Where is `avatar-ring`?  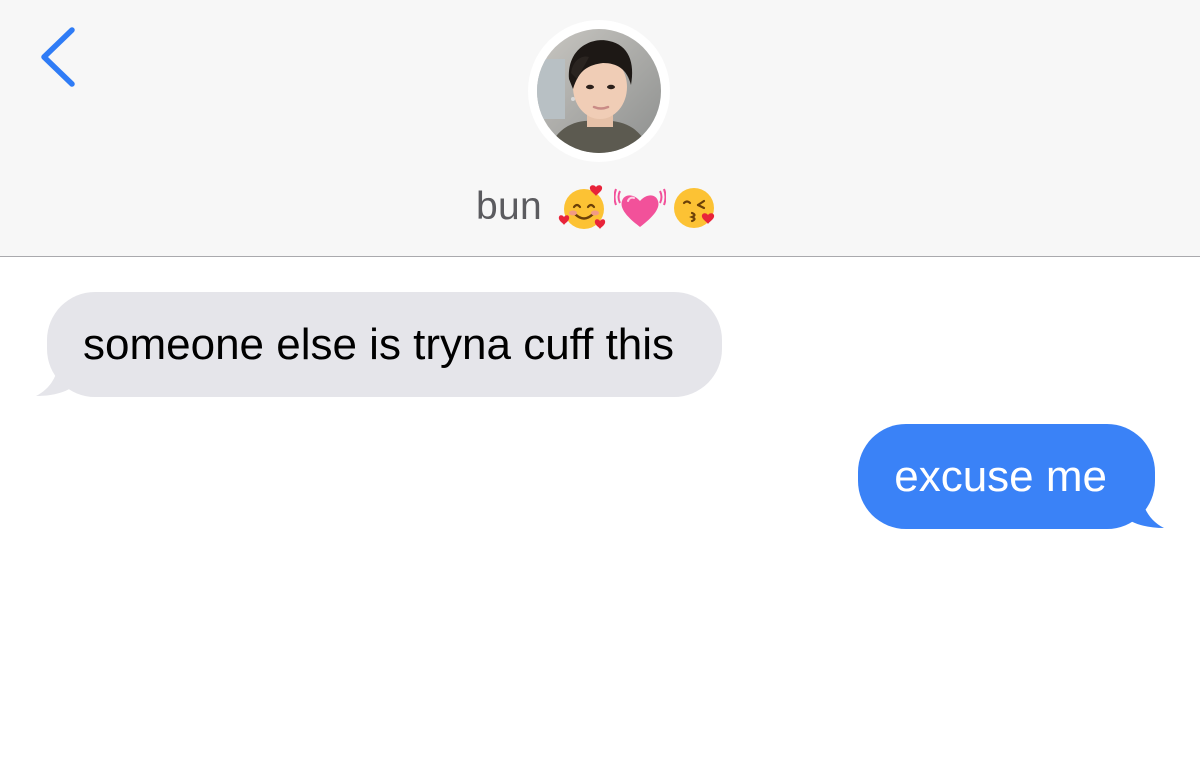
avatar-ring is located at coordinates (599, 91).